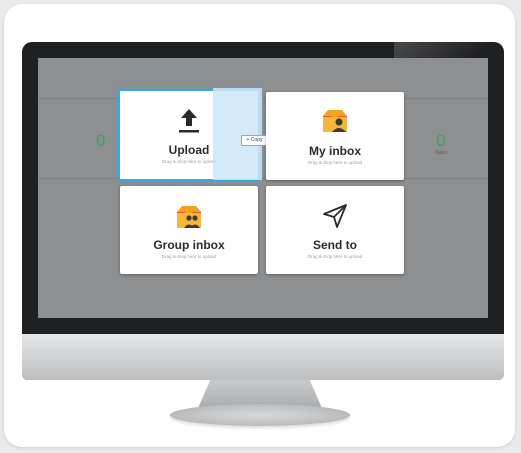 The image size is (521, 453). Describe the element at coordinates (335, 123) in the screenshot. I see `inbox-person-icon` at that location.